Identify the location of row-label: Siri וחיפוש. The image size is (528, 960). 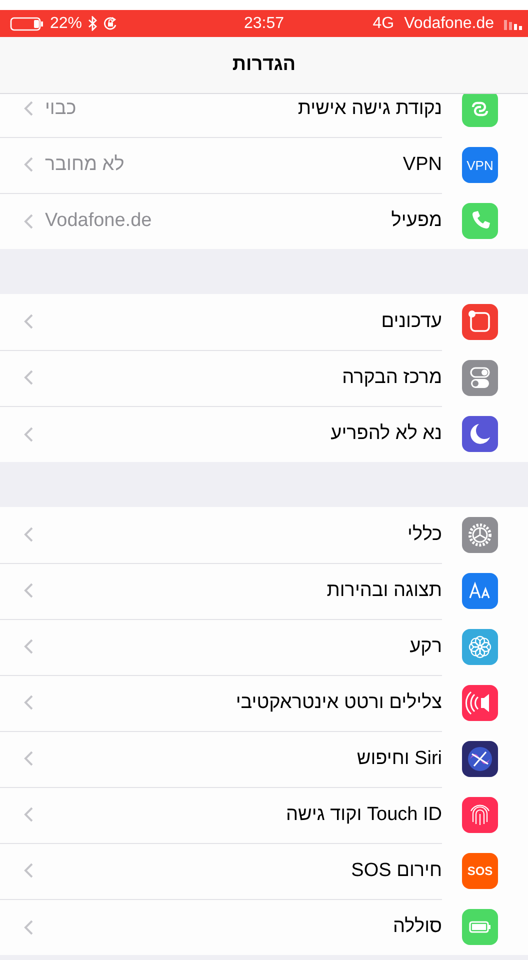
(399, 759).